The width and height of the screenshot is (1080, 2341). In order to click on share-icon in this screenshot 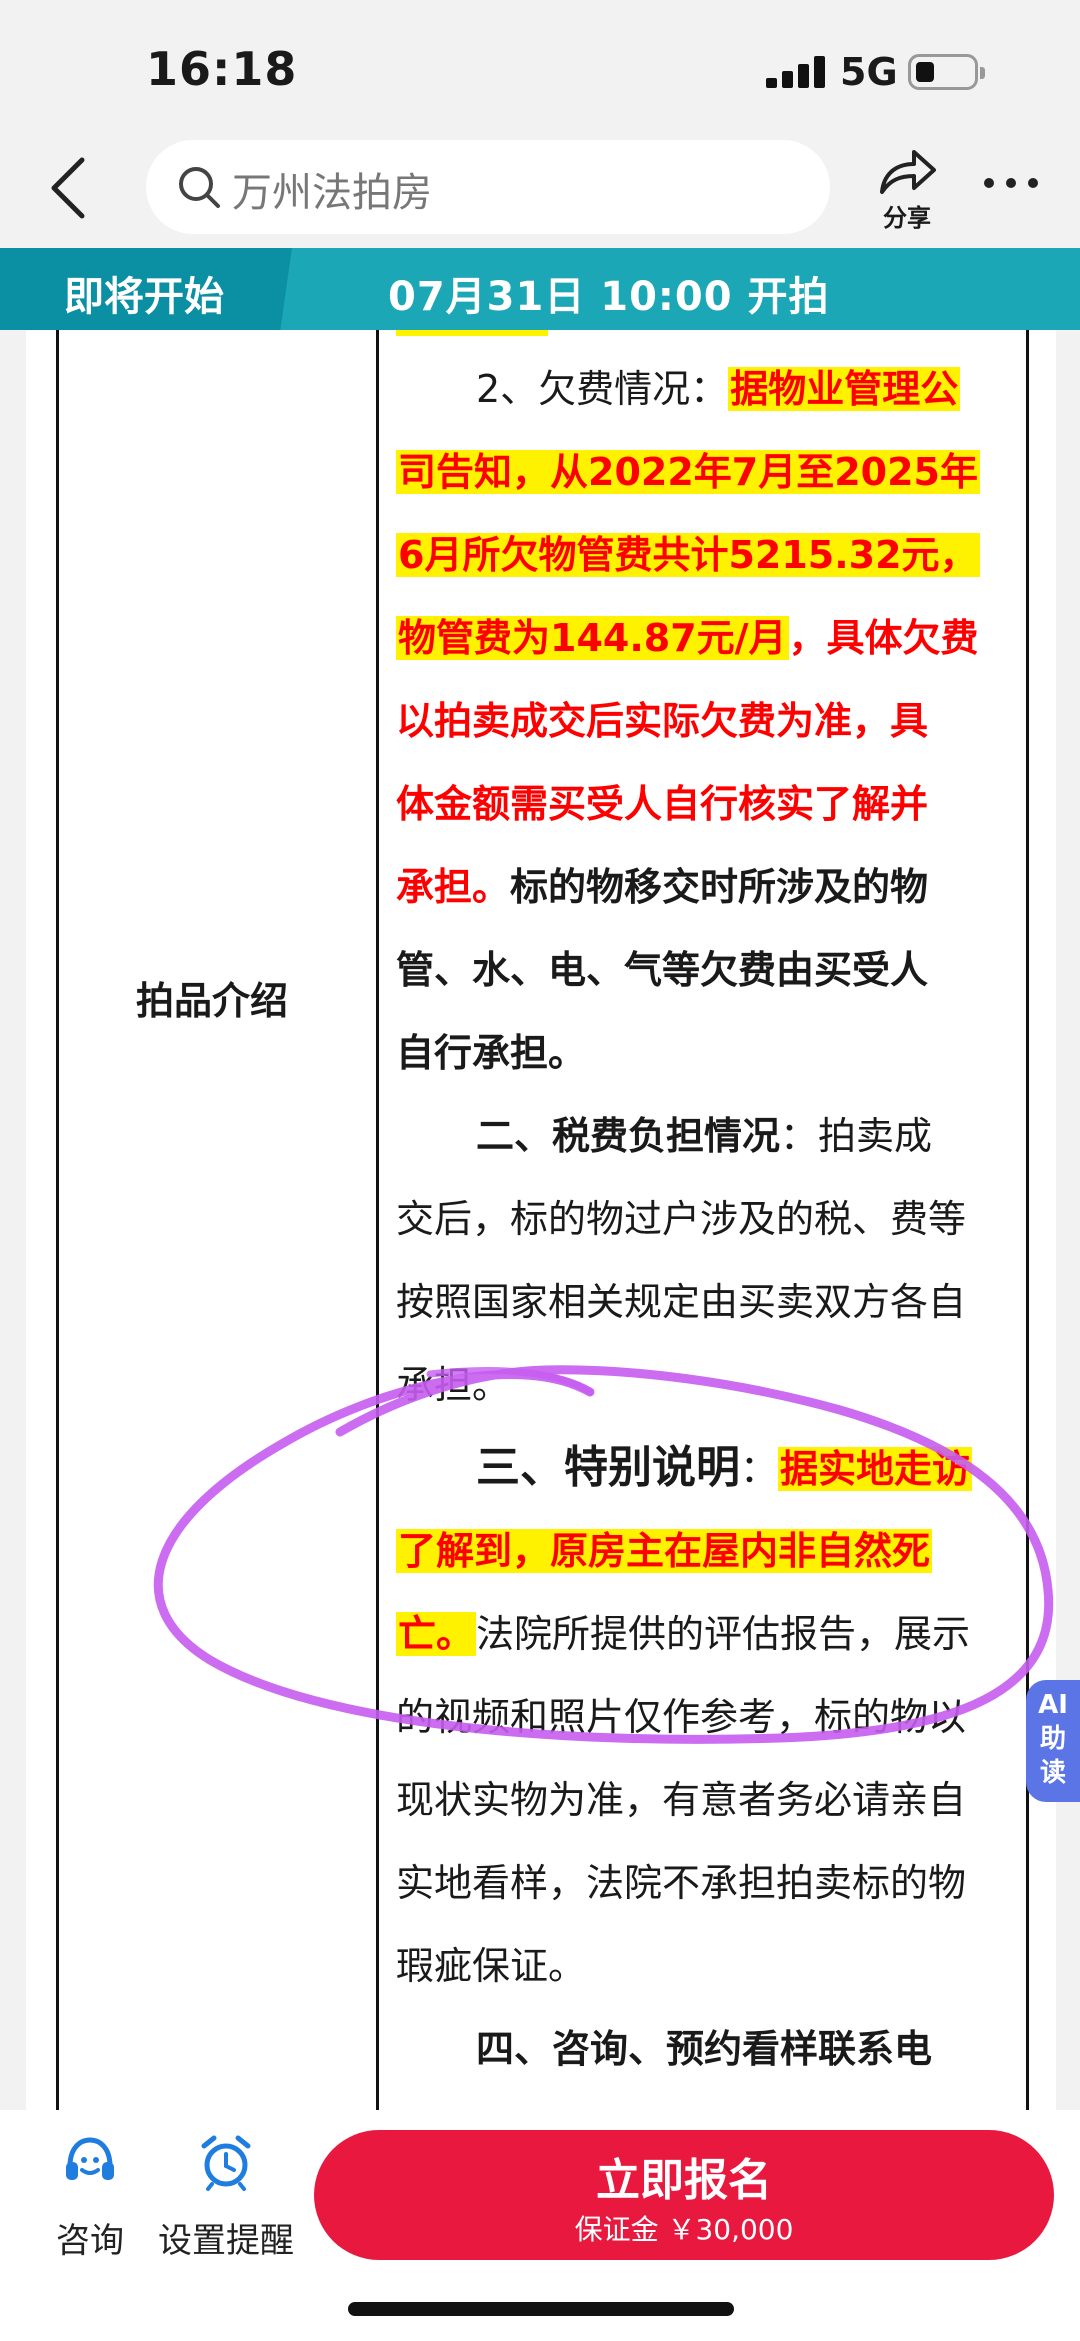, I will do `click(908, 172)`.